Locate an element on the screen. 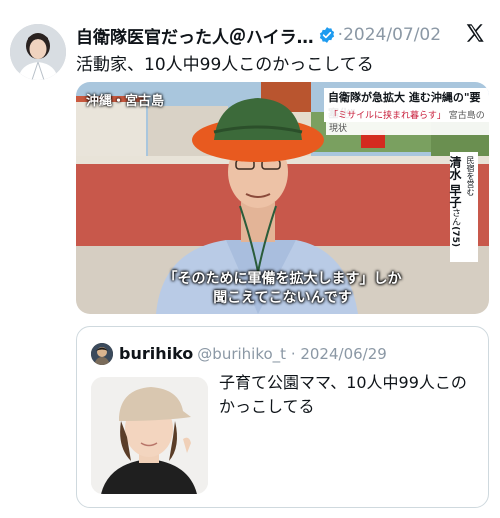 Image resolution: width=500 pixels, height=518 pixels. location-caption: 沖縄・宮古島 is located at coordinates (125, 101).